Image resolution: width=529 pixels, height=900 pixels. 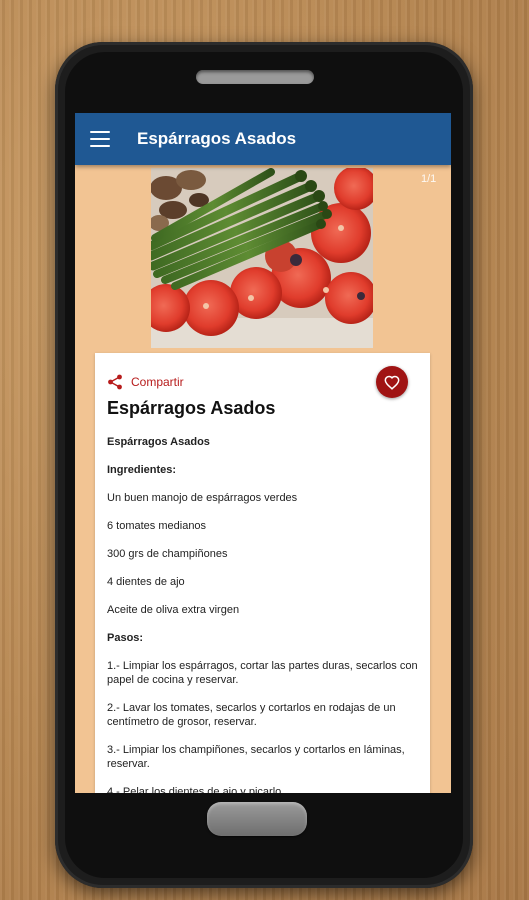 I want to click on phone-speaker, so click(x=255, y=77).